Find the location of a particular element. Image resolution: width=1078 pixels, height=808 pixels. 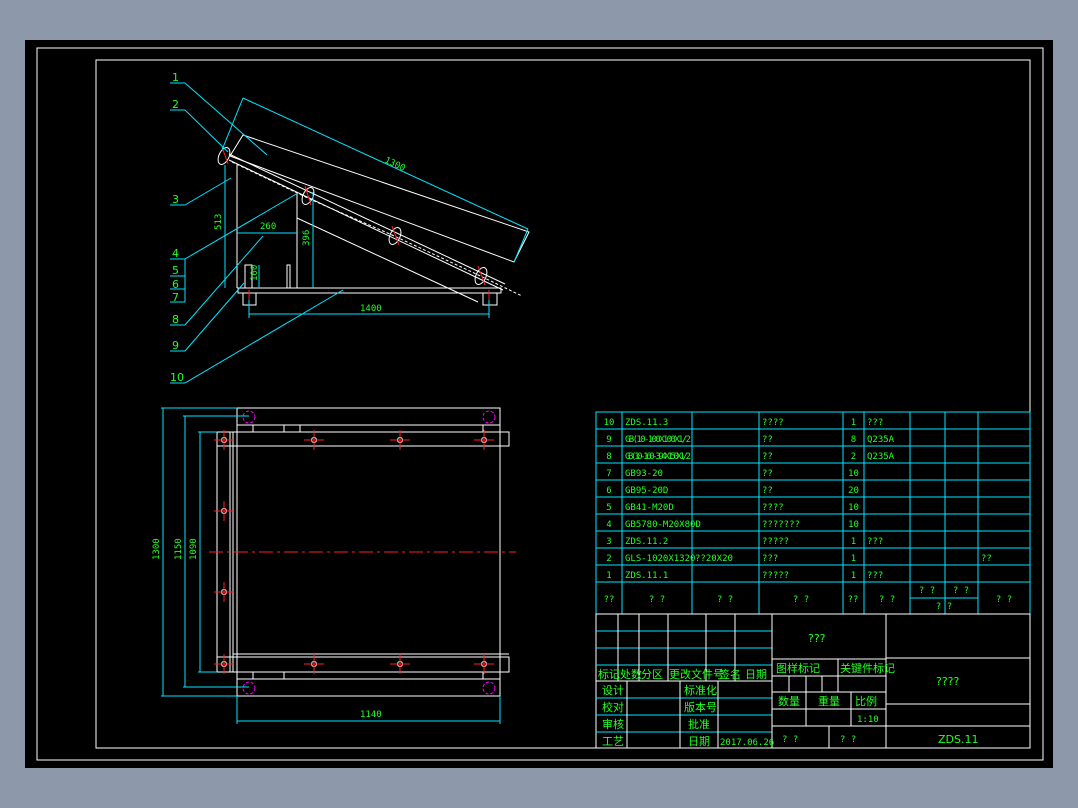

table-cell: GLS-1020X1320 is located at coordinates (660, 559).